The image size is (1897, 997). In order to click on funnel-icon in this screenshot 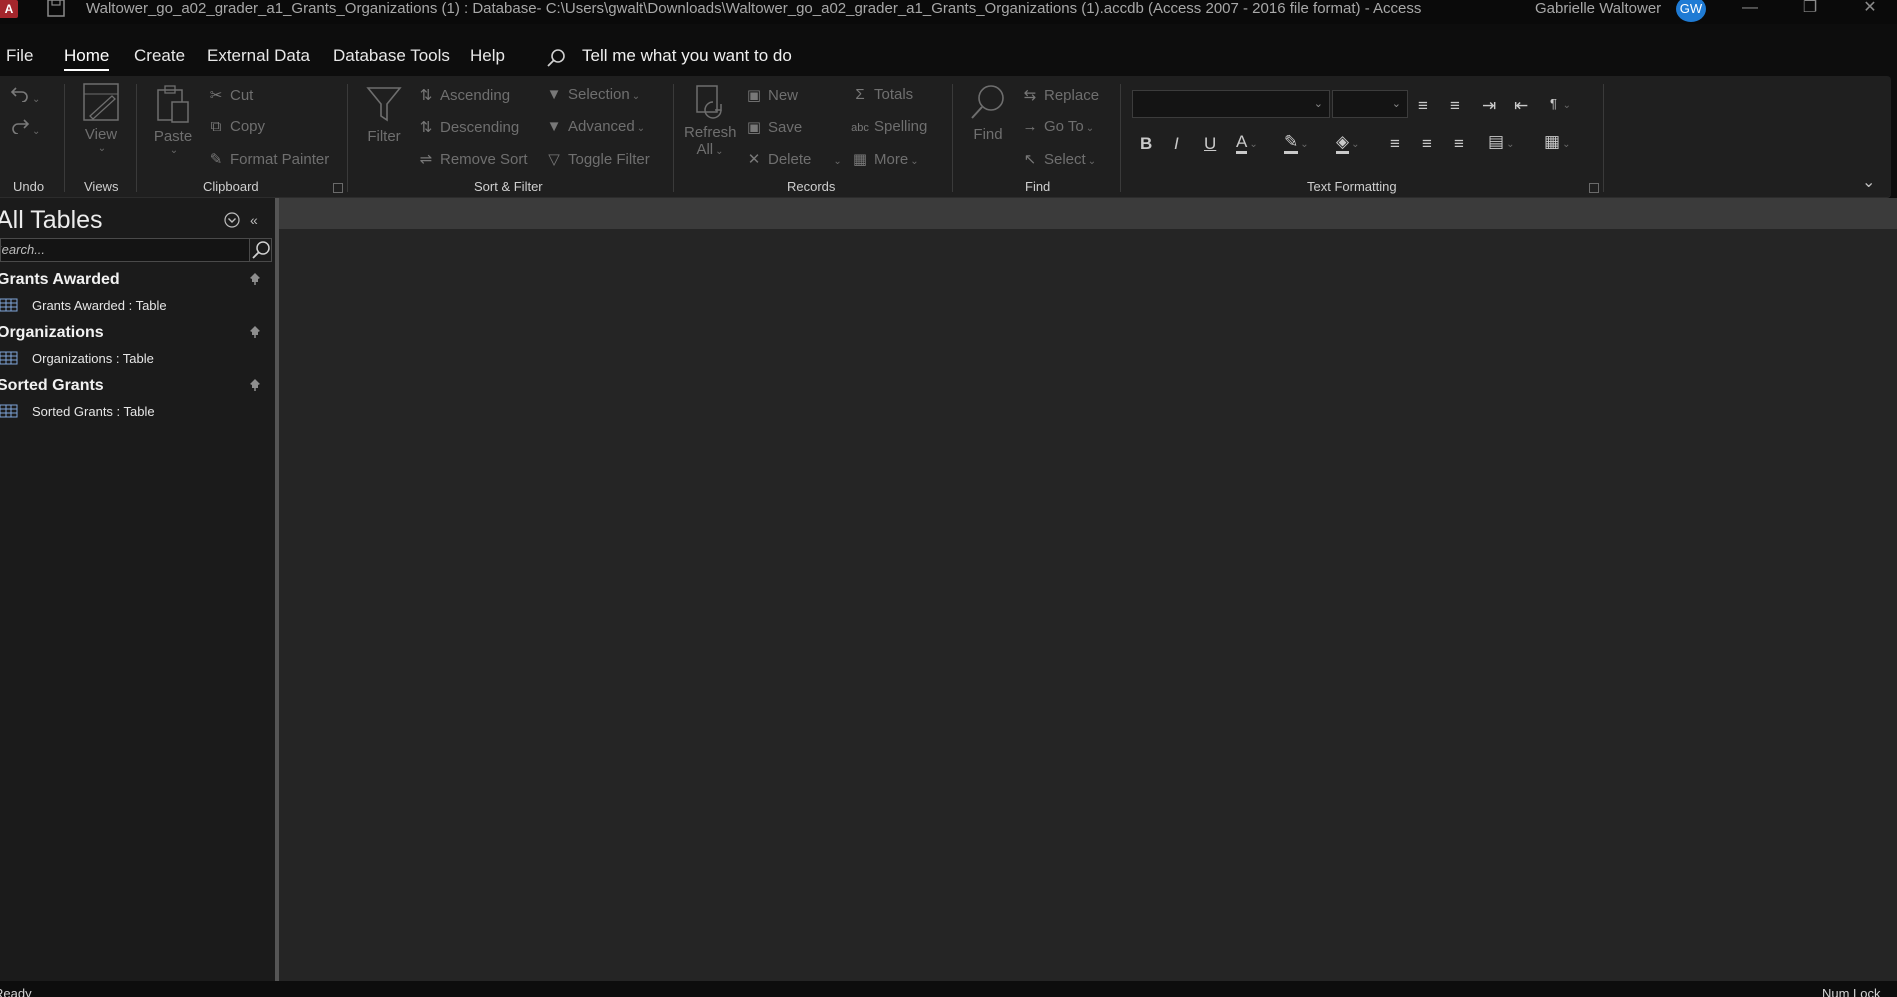, I will do `click(384, 104)`.